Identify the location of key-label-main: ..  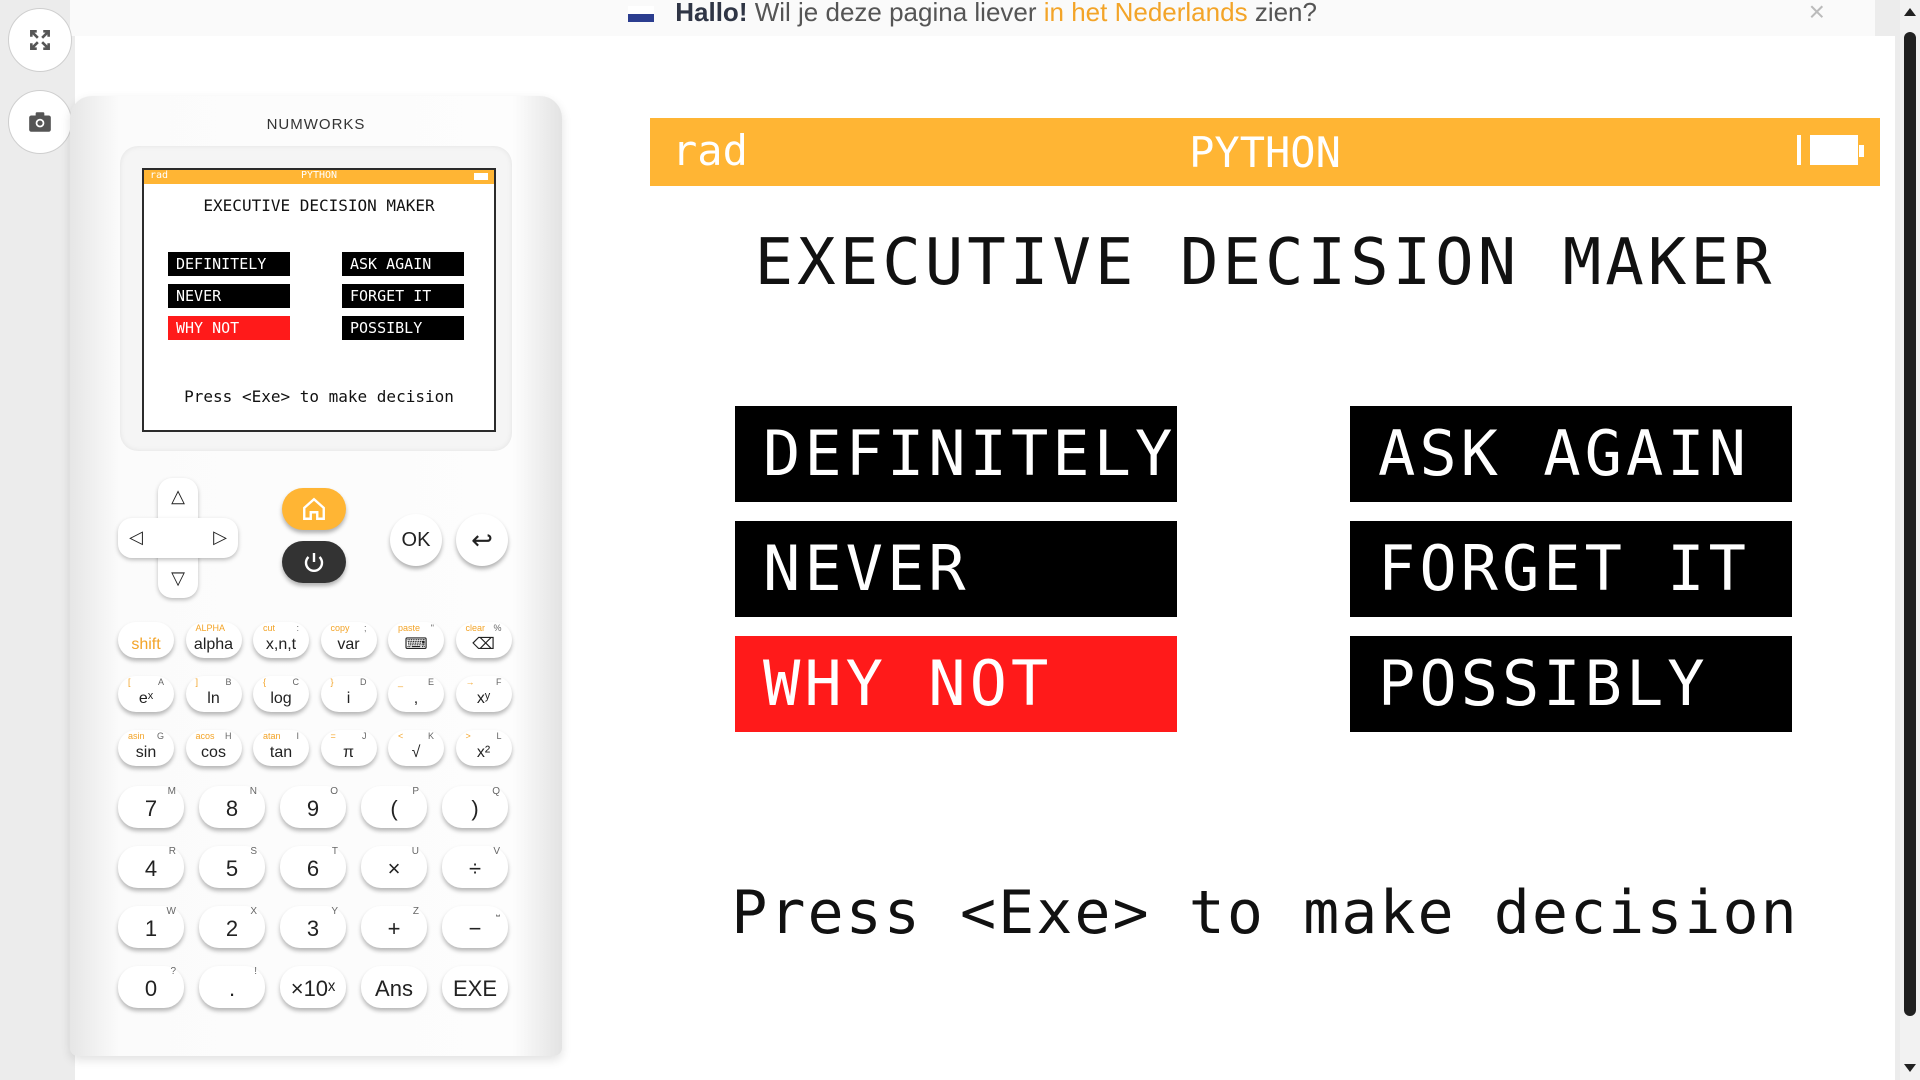
(232, 988).